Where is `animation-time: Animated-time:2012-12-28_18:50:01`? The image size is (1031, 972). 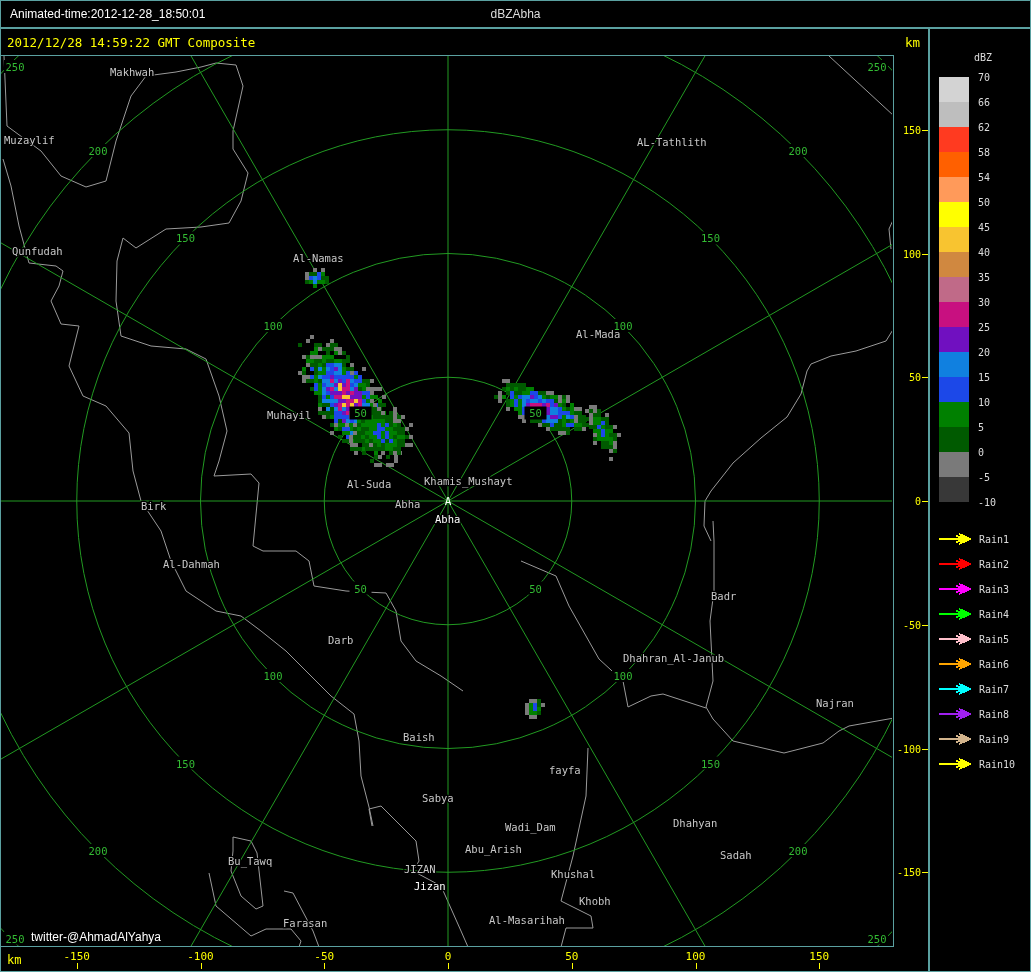 animation-time: Animated-time:2012-12-28_18:50:01 is located at coordinates (108, 14).